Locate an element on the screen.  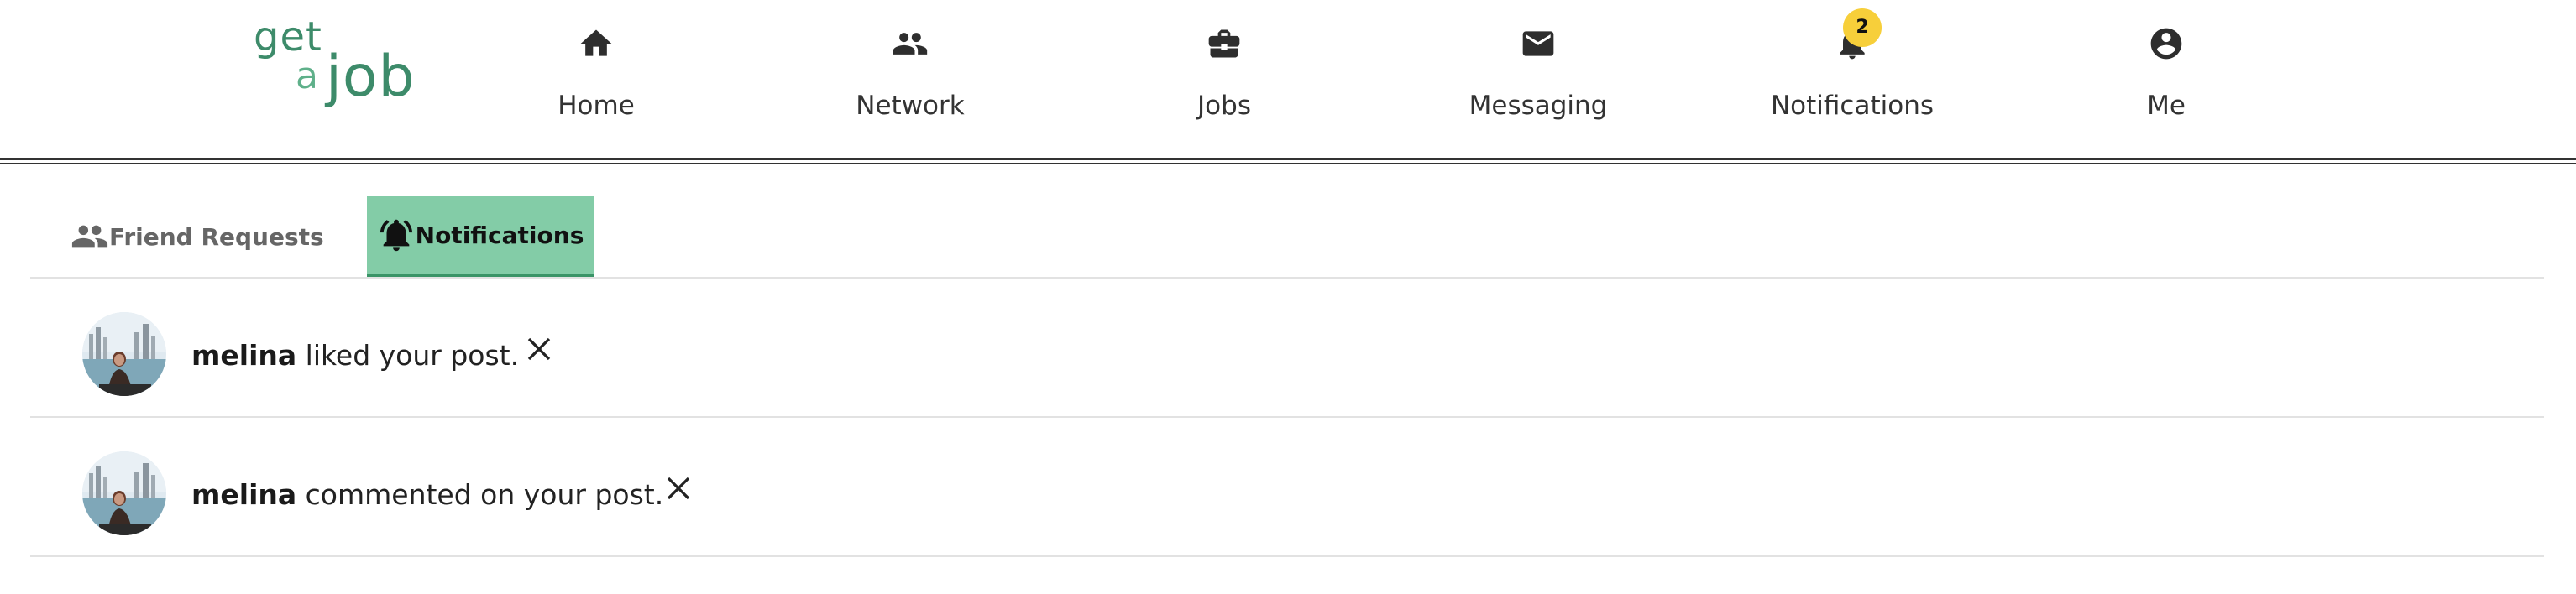
navbar-divider-secondary is located at coordinates (1288, 163).